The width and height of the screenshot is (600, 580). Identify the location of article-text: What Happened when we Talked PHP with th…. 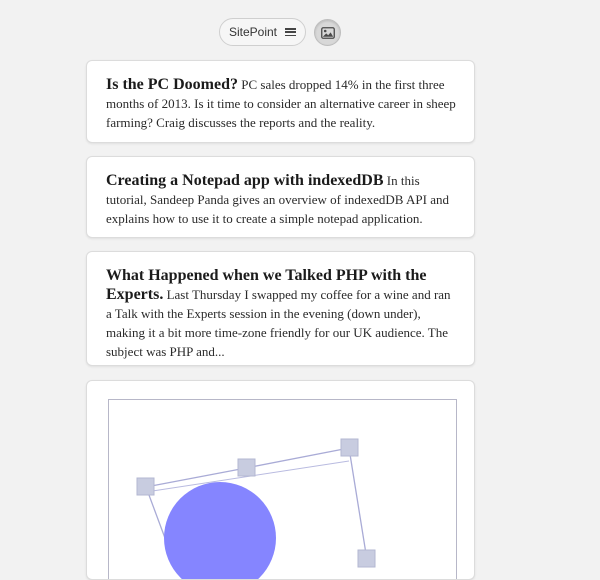
(281, 313).